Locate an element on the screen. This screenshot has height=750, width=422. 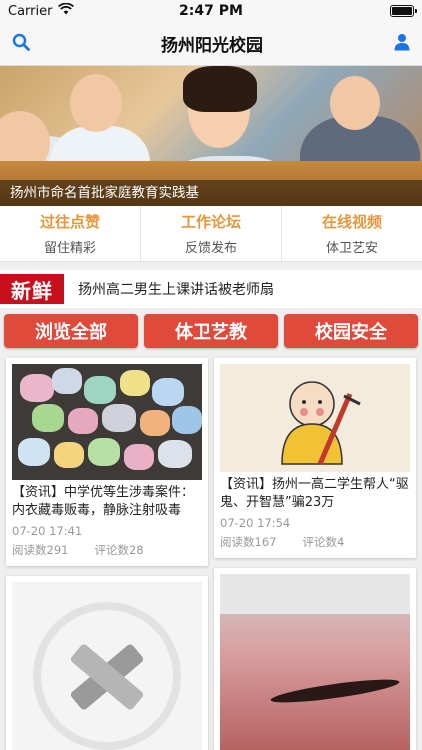
read-count: 阅读数167 is located at coordinates (248, 542).